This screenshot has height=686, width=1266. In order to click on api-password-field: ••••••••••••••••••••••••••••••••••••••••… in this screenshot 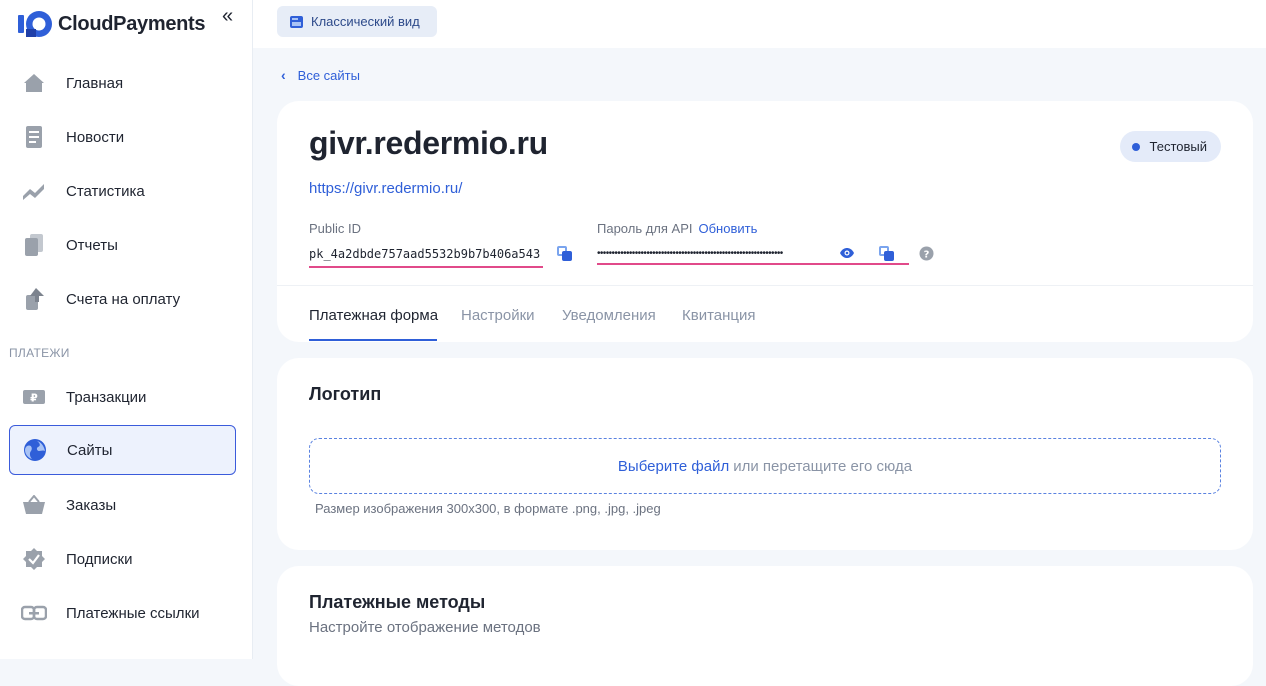, I will do `click(753, 254)`.